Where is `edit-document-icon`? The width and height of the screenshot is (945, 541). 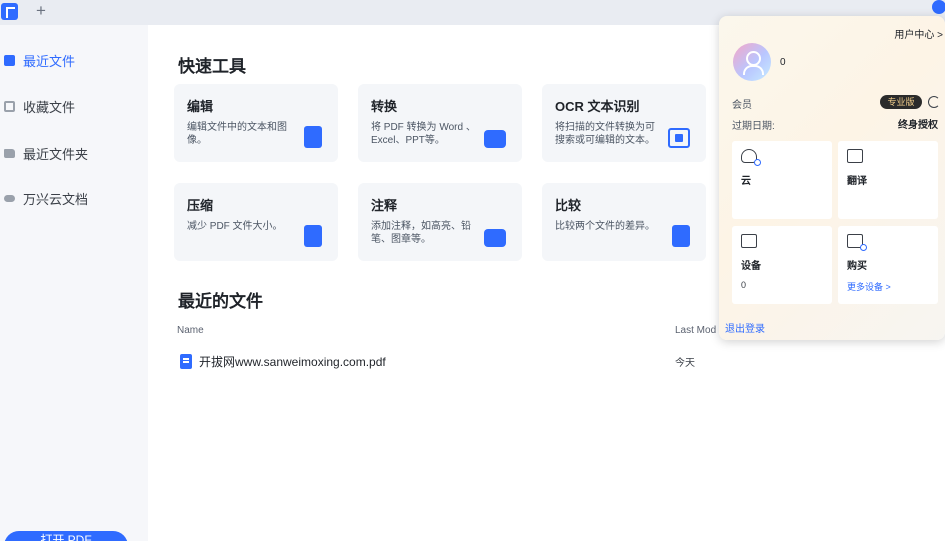
edit-document-icon is located at coordinates (313, 137).